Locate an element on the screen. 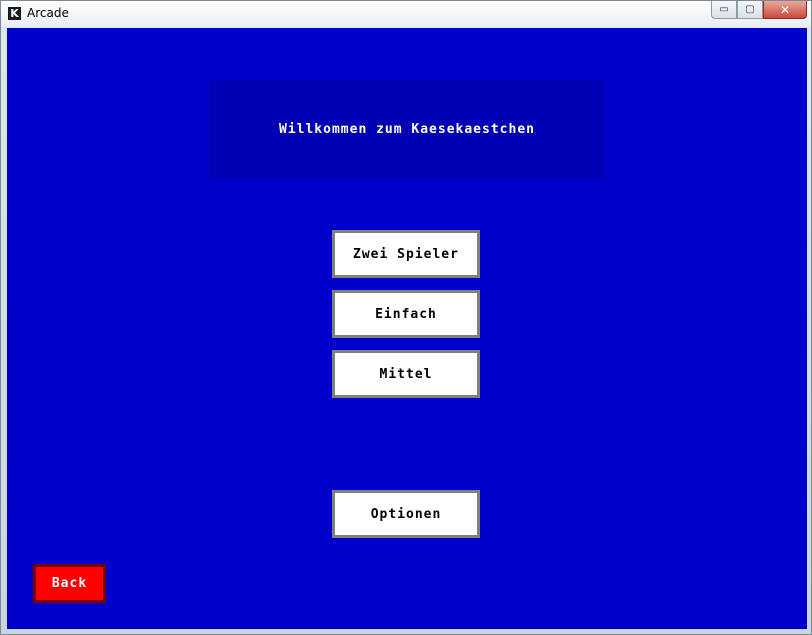  welcome-panel: Willkommen zum Kaesekaestchen is located at coordinates (407, 129).